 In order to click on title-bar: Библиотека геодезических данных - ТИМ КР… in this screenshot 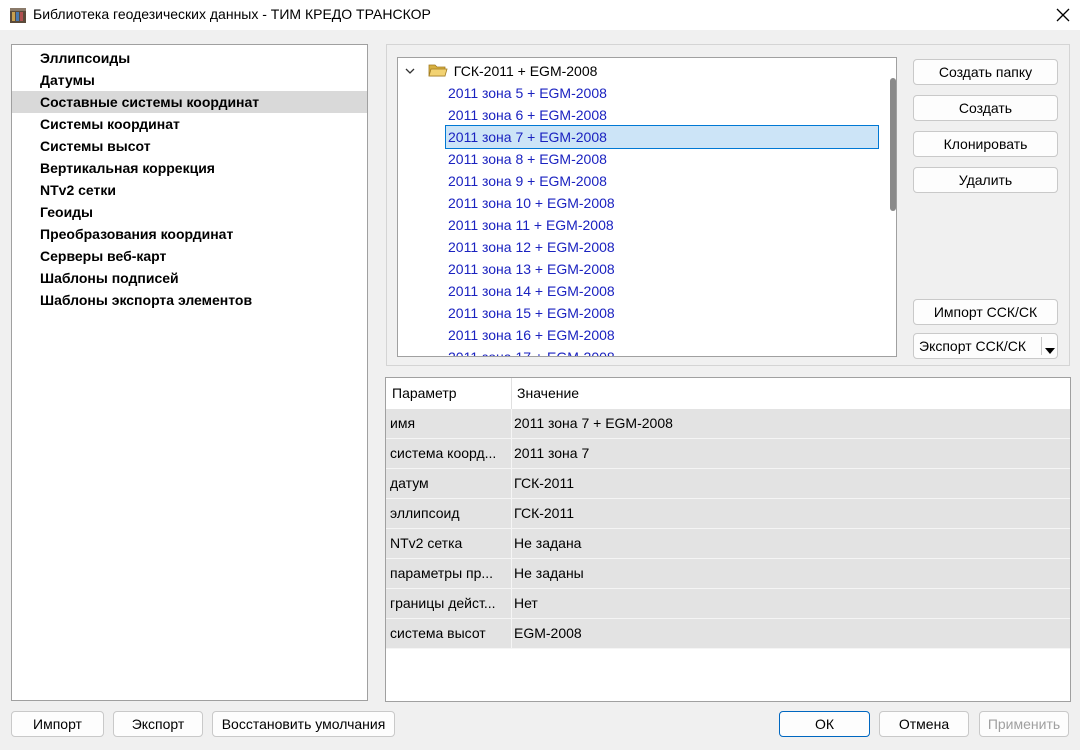, I will do `click(540, 15)`.